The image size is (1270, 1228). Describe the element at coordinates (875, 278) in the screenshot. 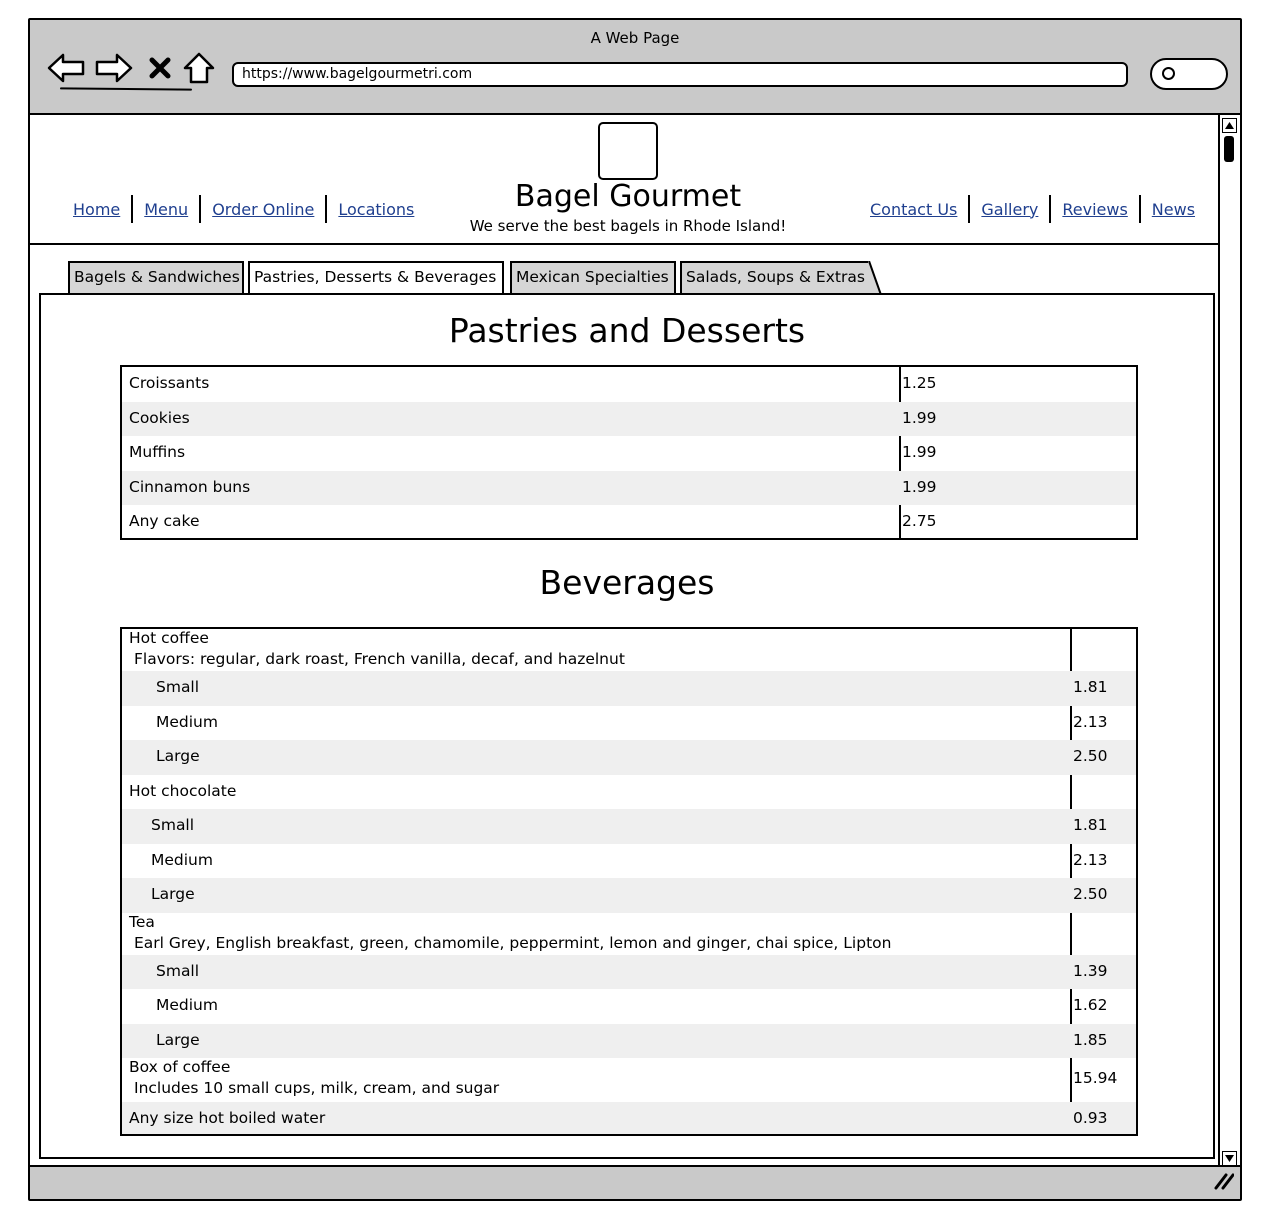

I see `tab-slant-edge` at that location.